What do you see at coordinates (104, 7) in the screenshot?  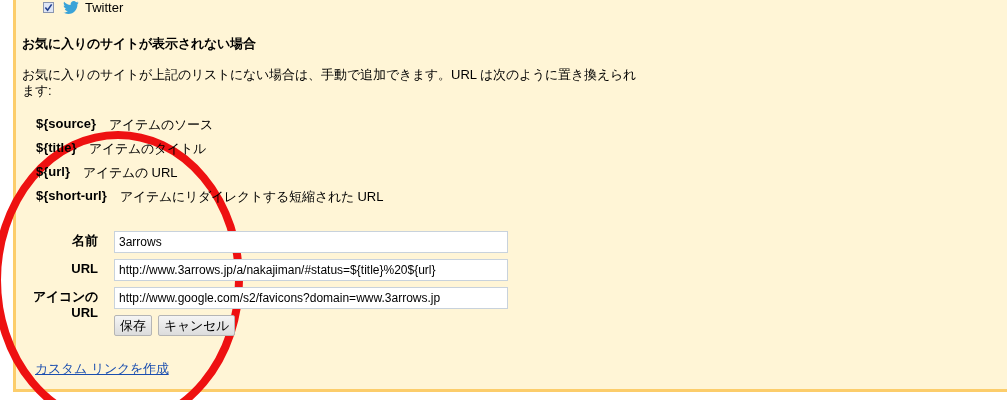 I see `site-label: Twitter` at bounding box center [104, 7].